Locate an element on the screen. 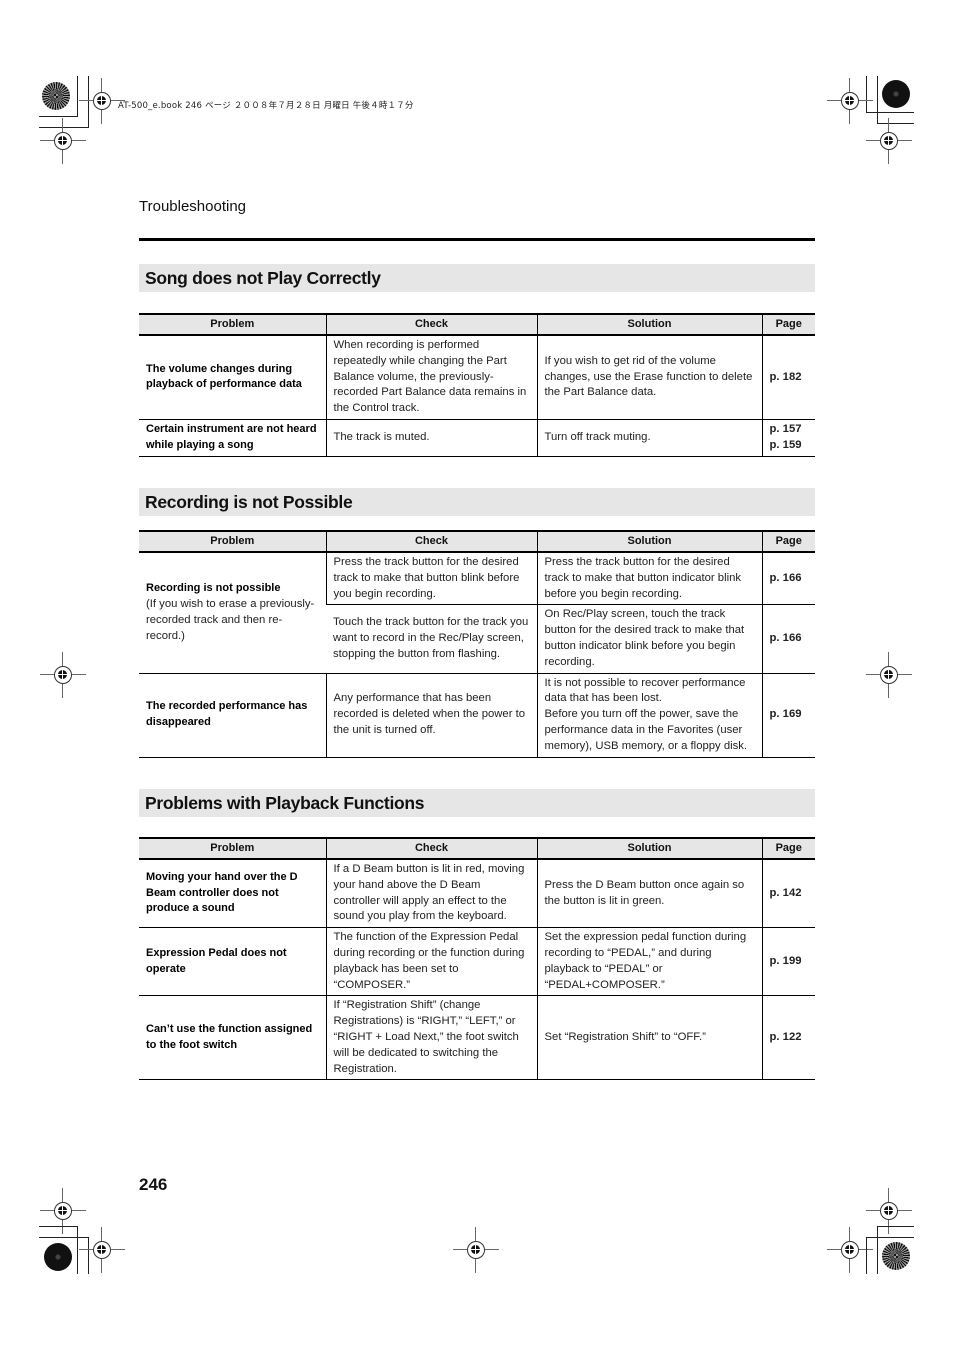 This screenshot has height=1351, width=954. section-heading-bar: Song does not Play Correctly is located at coordinates (477, 278).